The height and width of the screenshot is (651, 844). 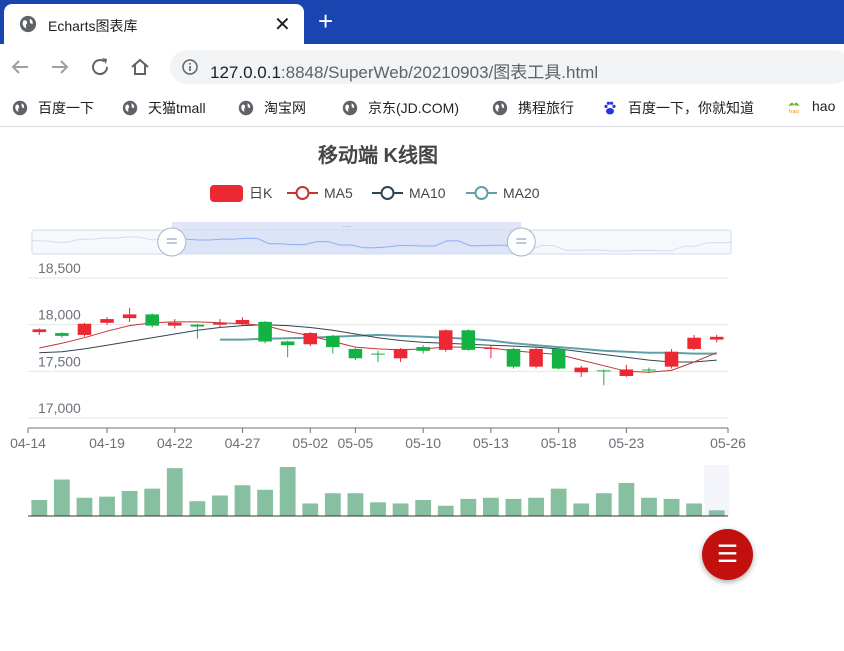 I want to click on home-icon, so click(x=140, y=67).